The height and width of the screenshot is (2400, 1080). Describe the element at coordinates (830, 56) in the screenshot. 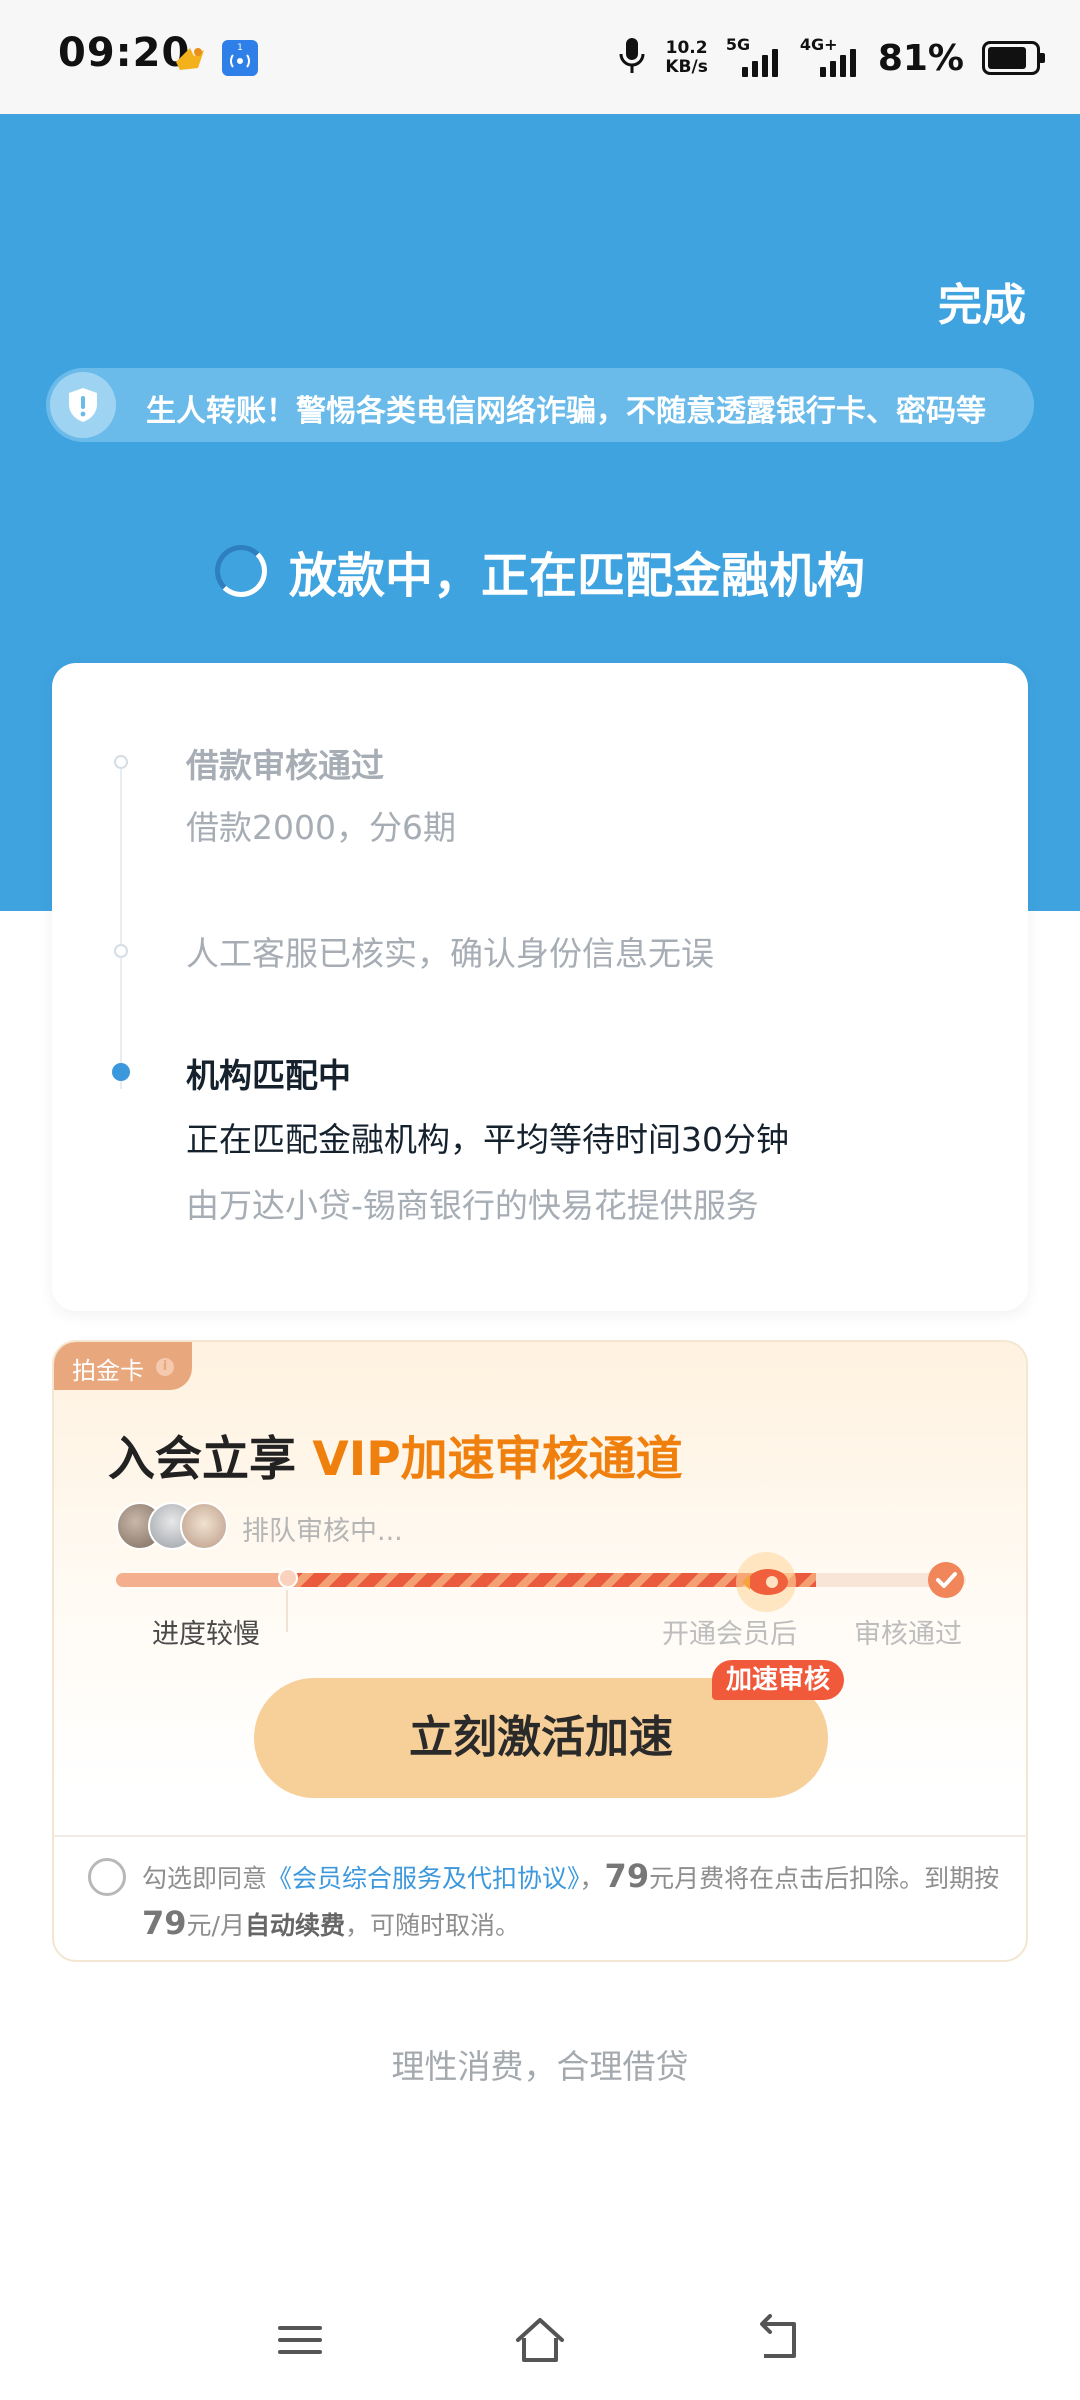

I see `signal-icon-2: 4G+` at that location.